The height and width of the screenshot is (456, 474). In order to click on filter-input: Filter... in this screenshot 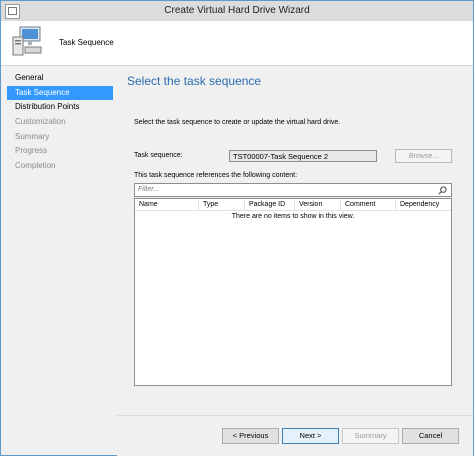, I will do `click(293, 190)`.